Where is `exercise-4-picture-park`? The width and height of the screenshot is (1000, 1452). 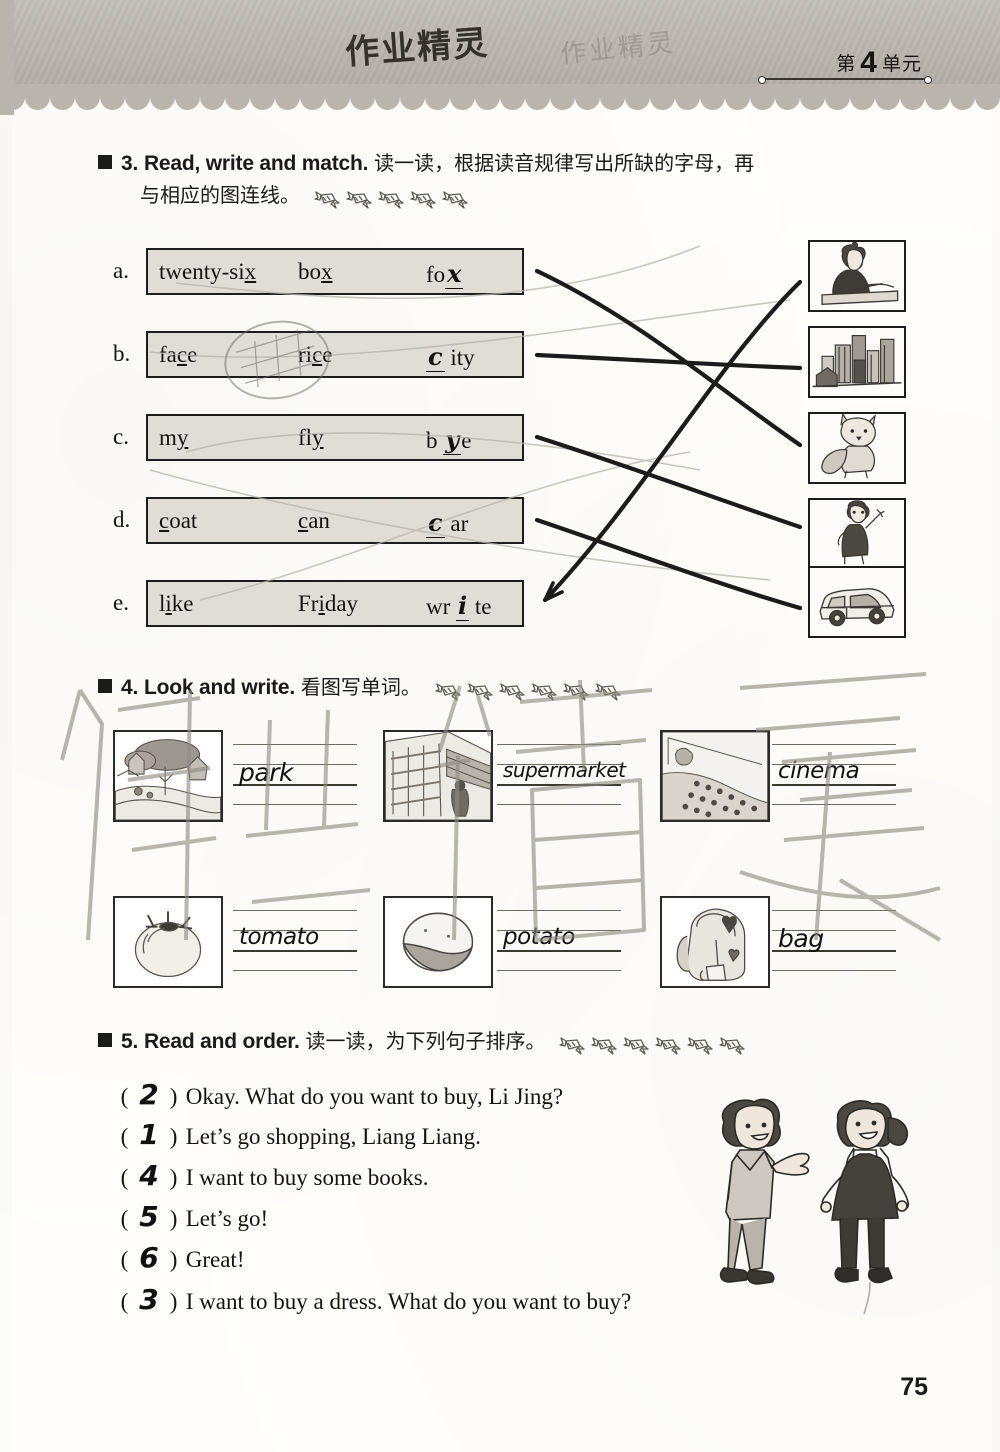
exercise-4-picture-park is located at coordinates (168, 776).